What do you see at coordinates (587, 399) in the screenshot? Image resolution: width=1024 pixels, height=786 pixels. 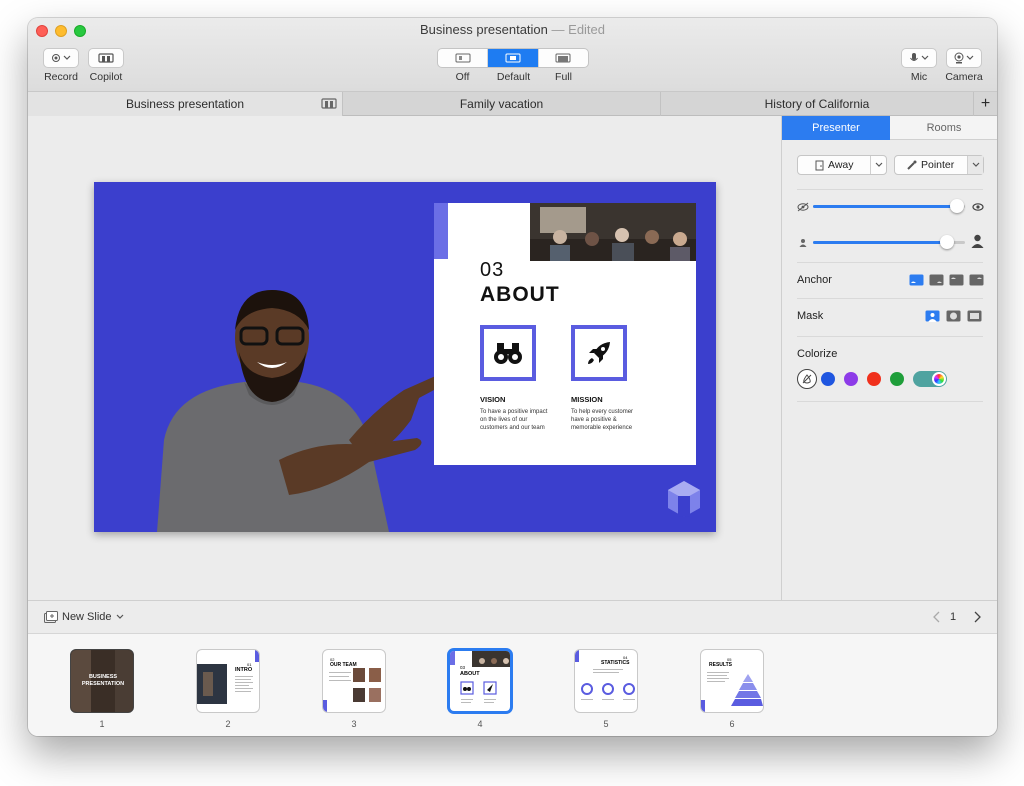 I see `mission-title: MISSION` at bounding box center [587, 399].